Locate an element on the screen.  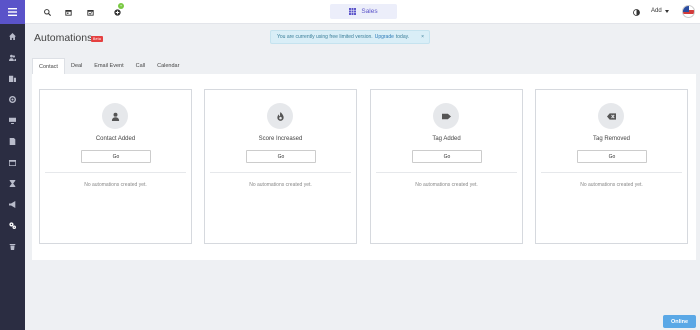
beta-badge: Beta is located at coordinates (97, 39).